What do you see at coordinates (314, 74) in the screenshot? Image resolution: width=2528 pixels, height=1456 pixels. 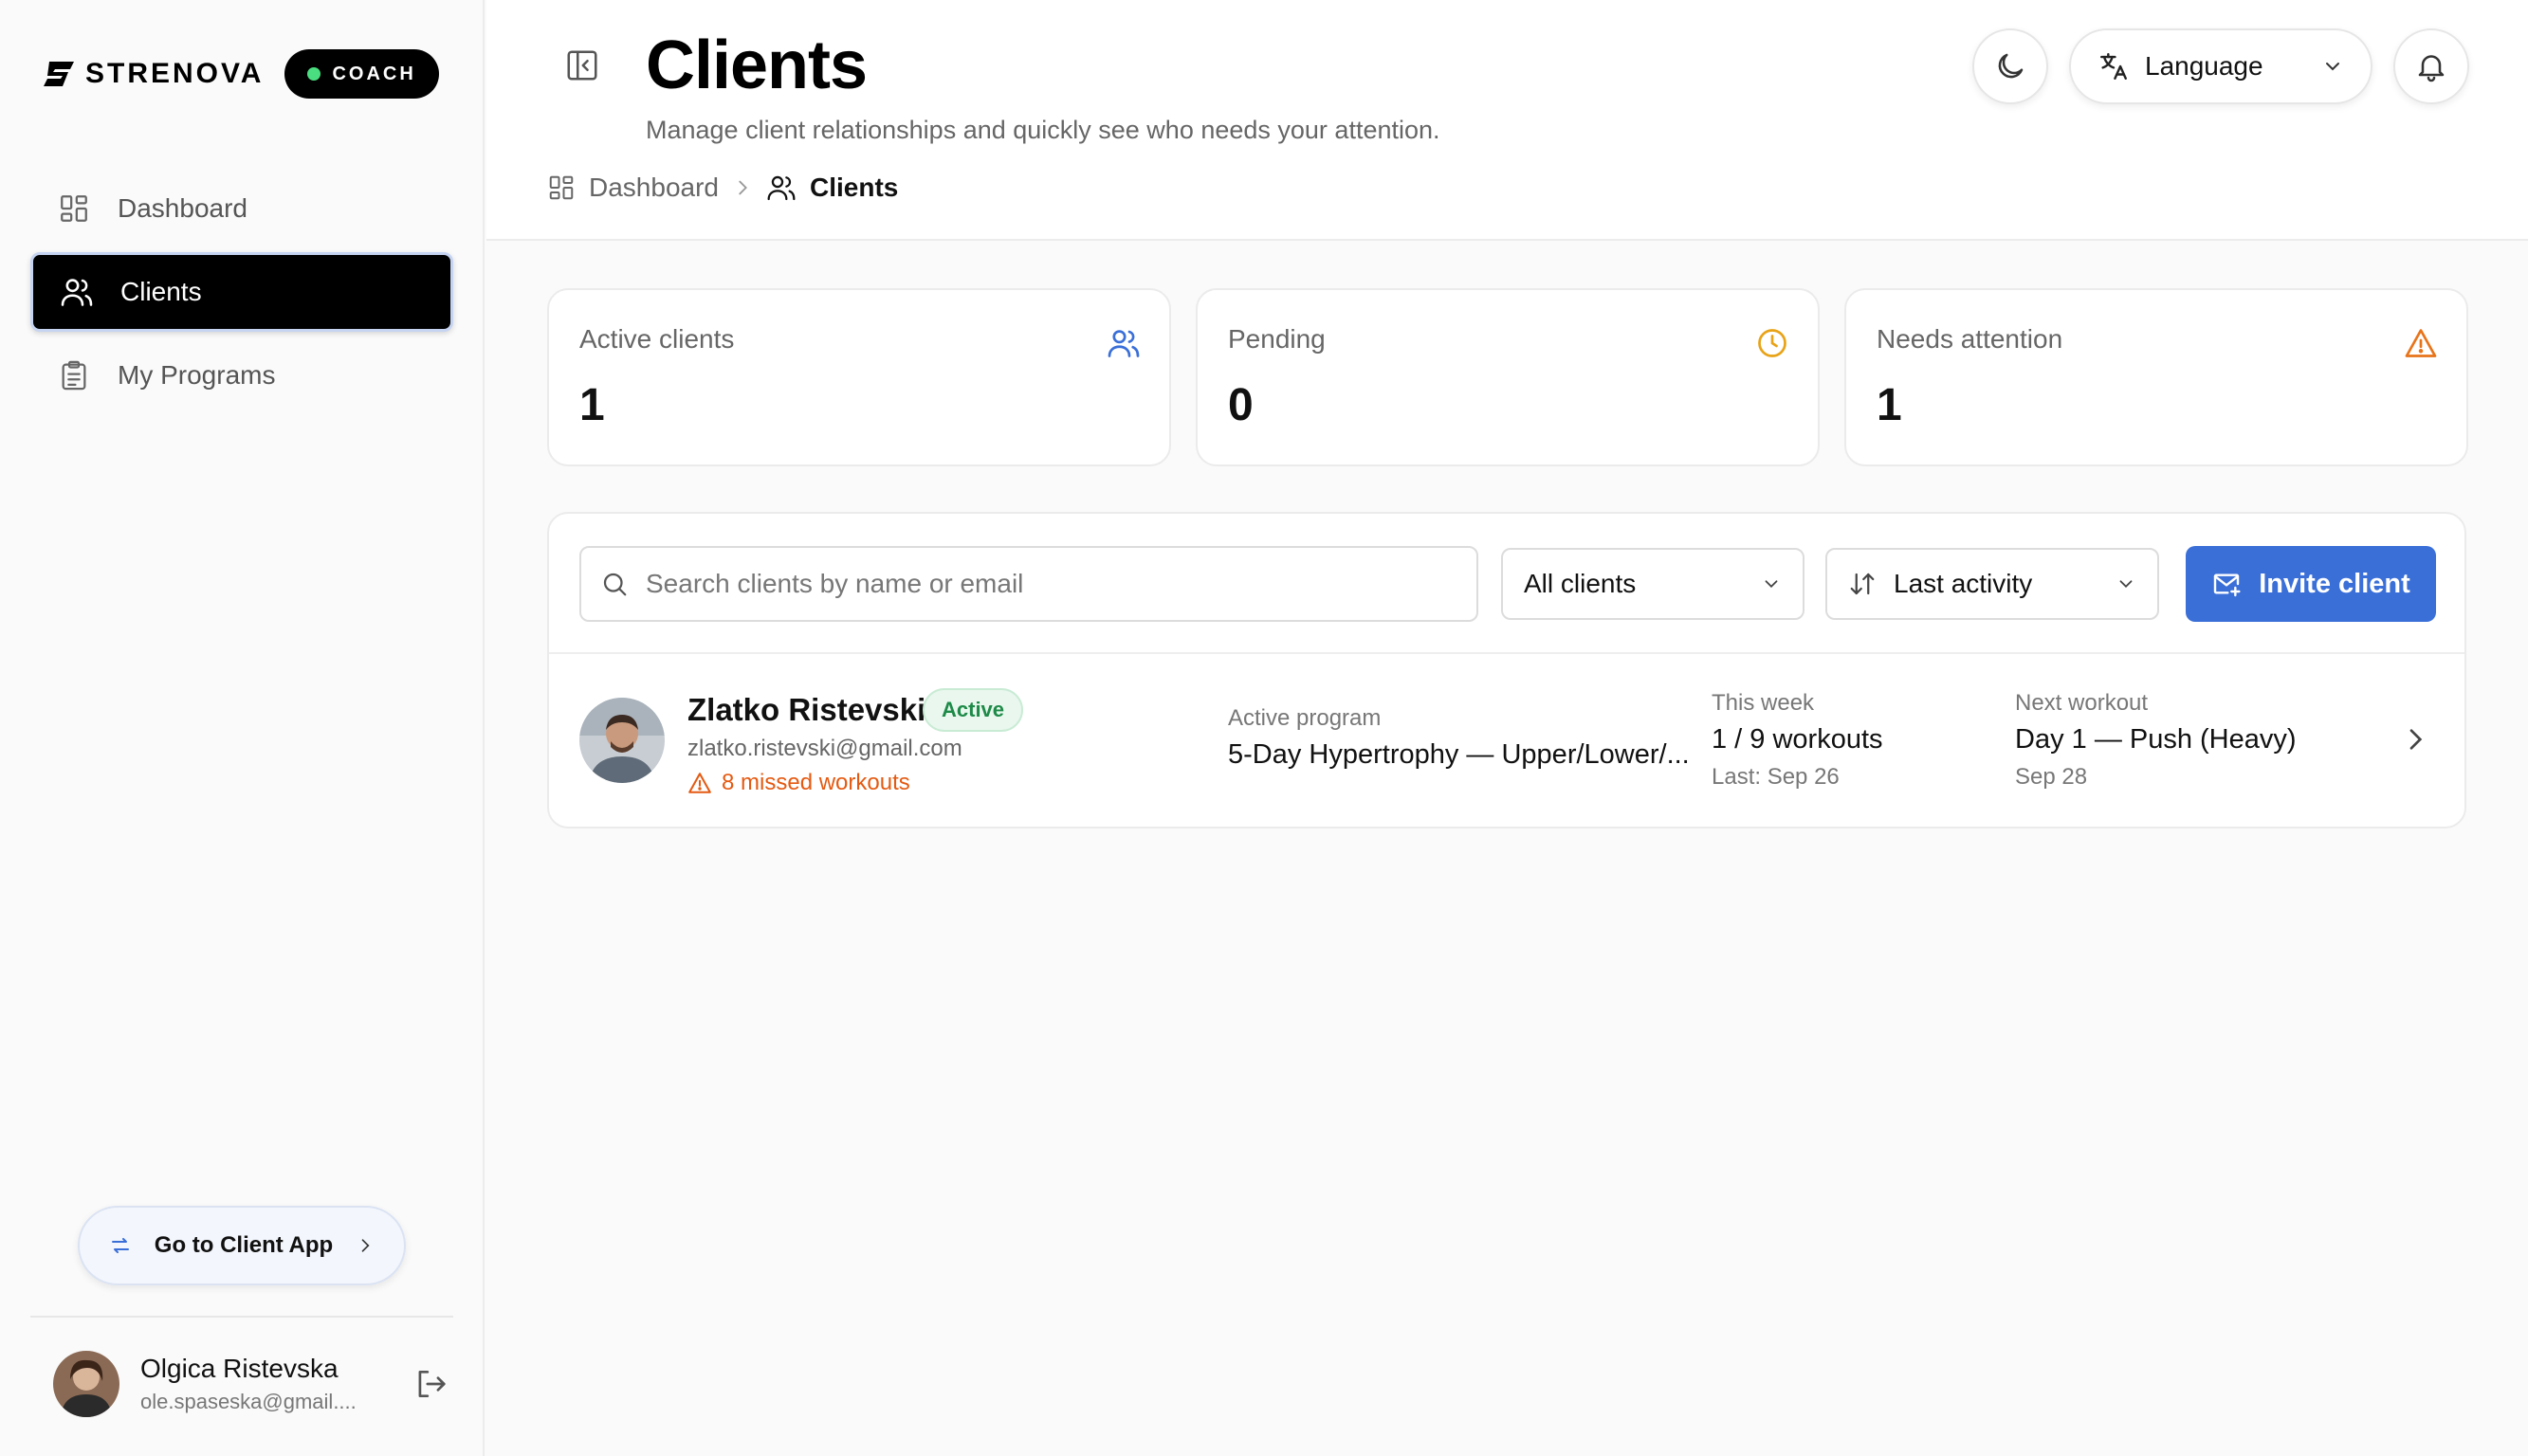 I see `status-dot` at bounding box center [314, 74].